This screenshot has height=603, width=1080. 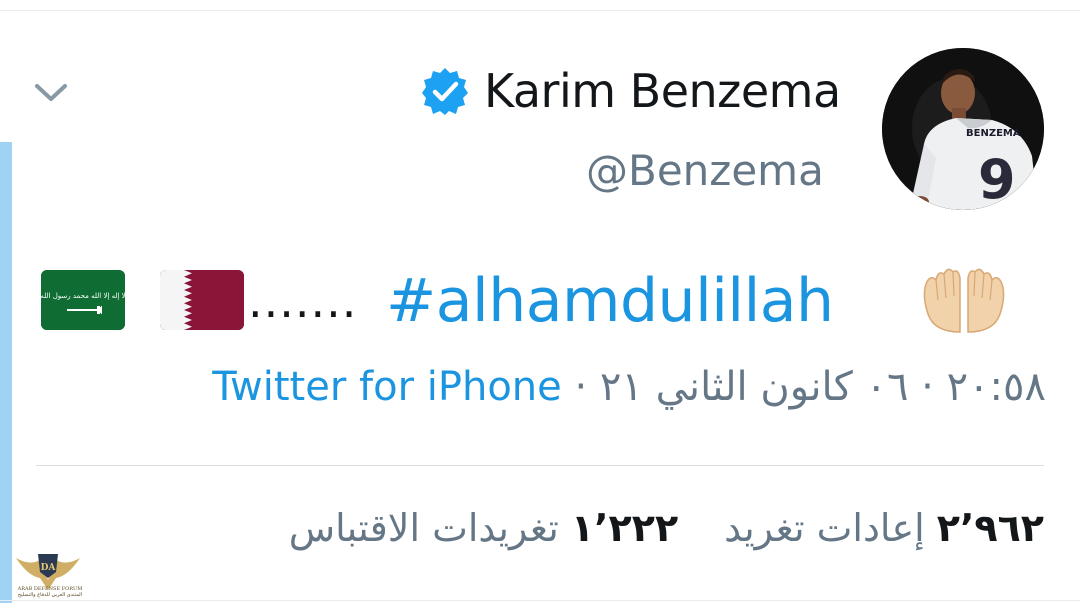 I want to click on retweets-label: إعادات تغريد, so click(x=824, y=528).